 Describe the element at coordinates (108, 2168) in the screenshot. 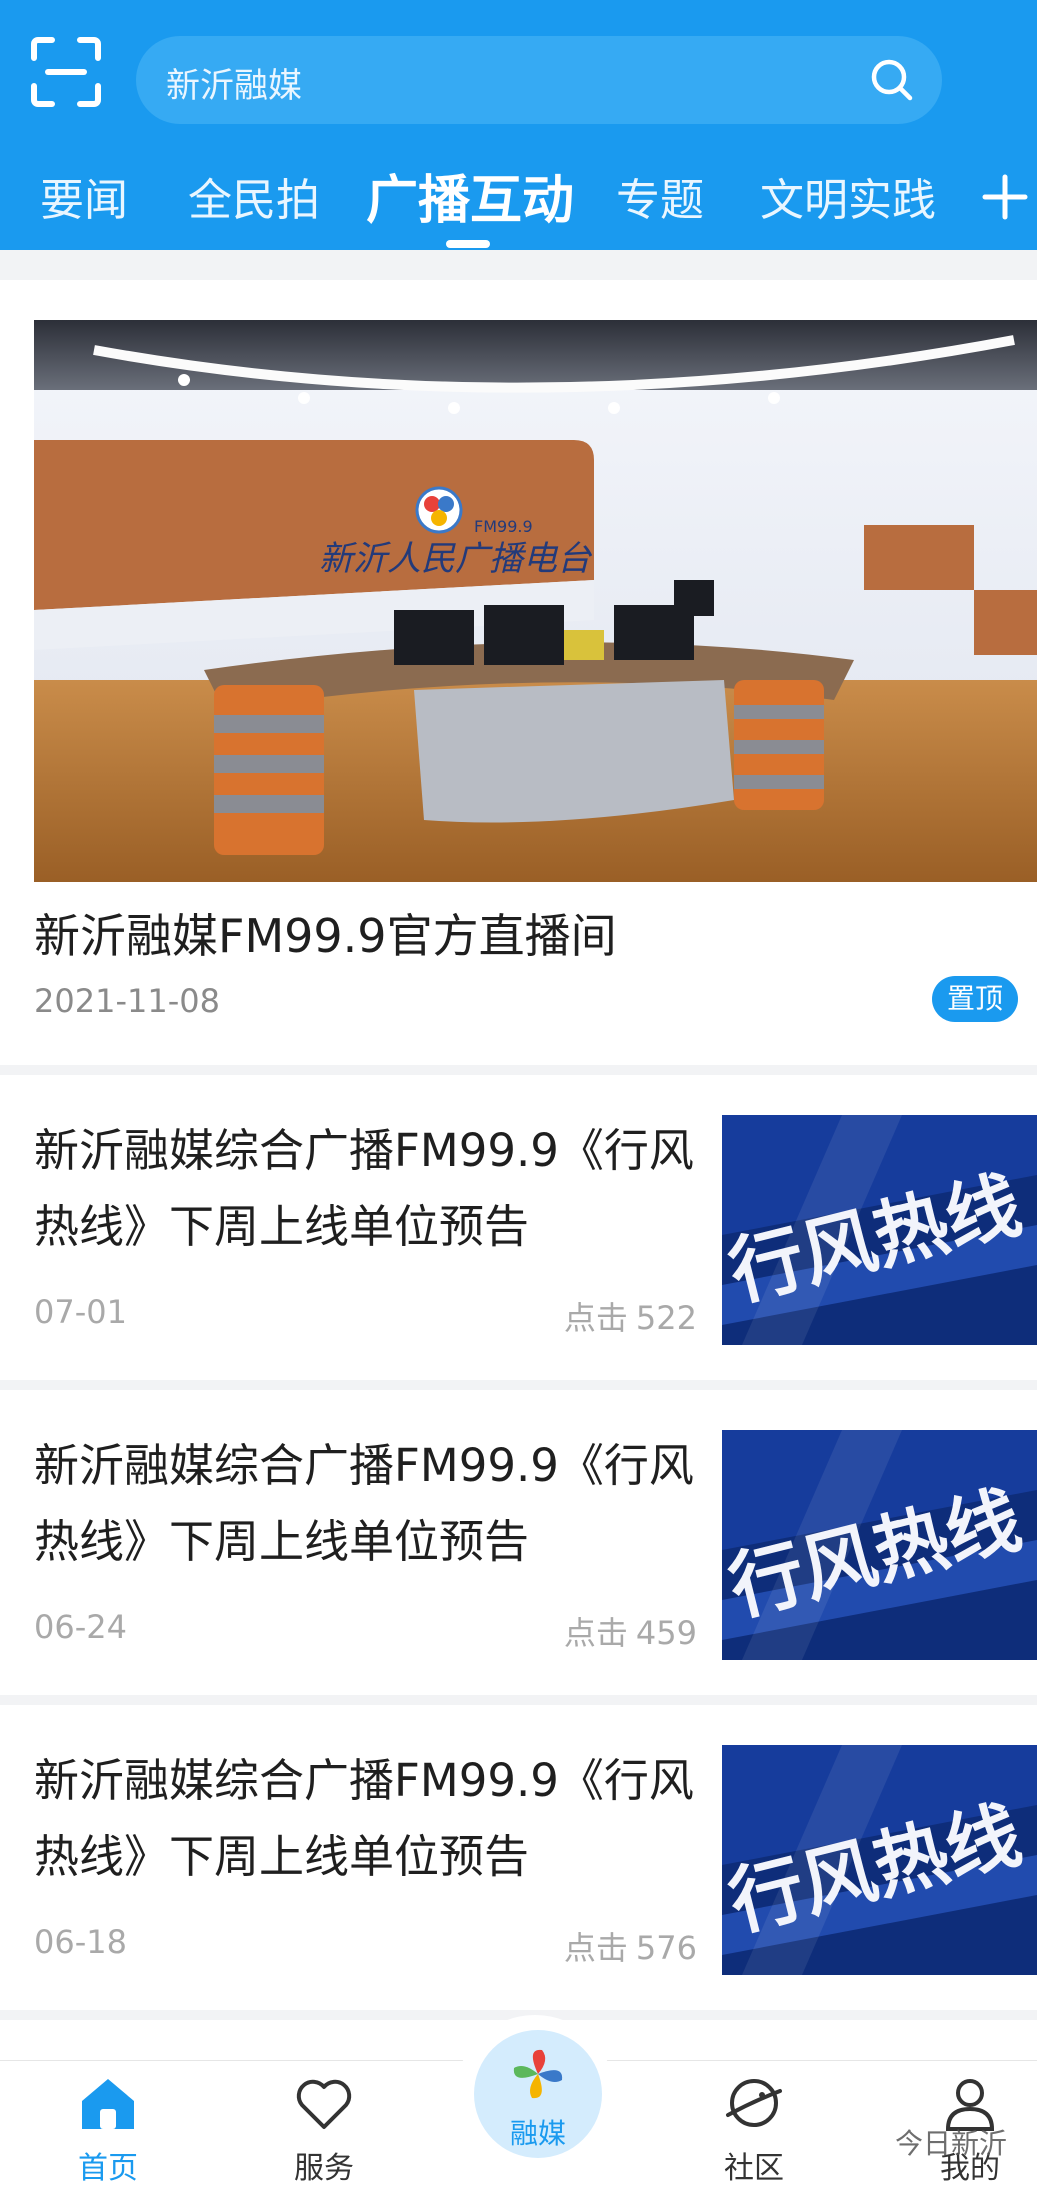

I see `nav-home-label: 首页` at that location.